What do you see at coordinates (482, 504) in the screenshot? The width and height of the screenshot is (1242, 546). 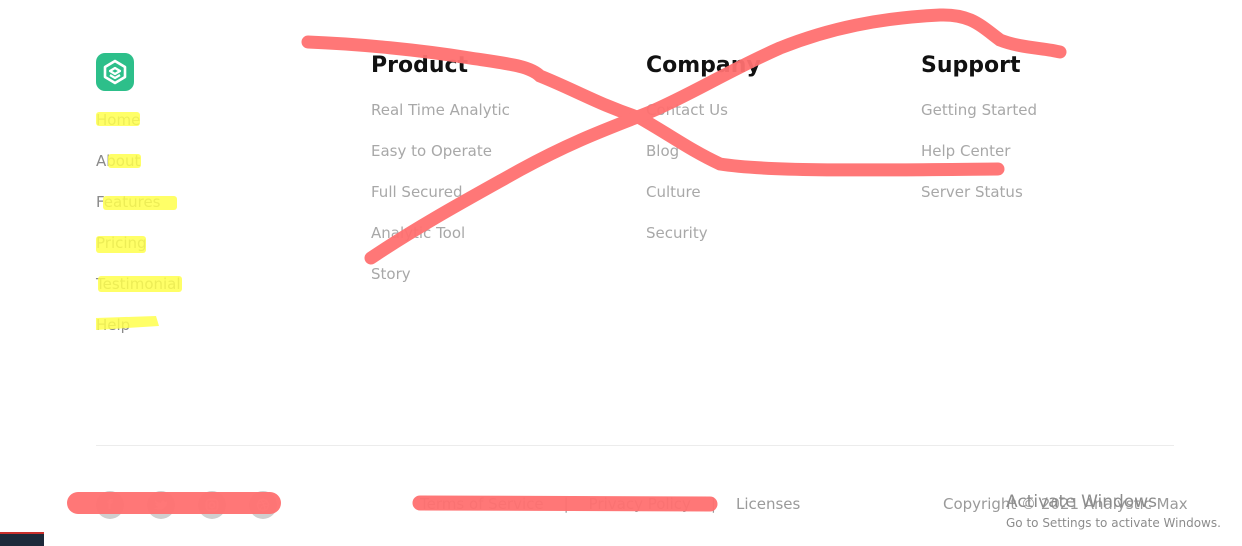 I see `terms-of-service-link: Terms of Service` at bounding box center [482, 504].